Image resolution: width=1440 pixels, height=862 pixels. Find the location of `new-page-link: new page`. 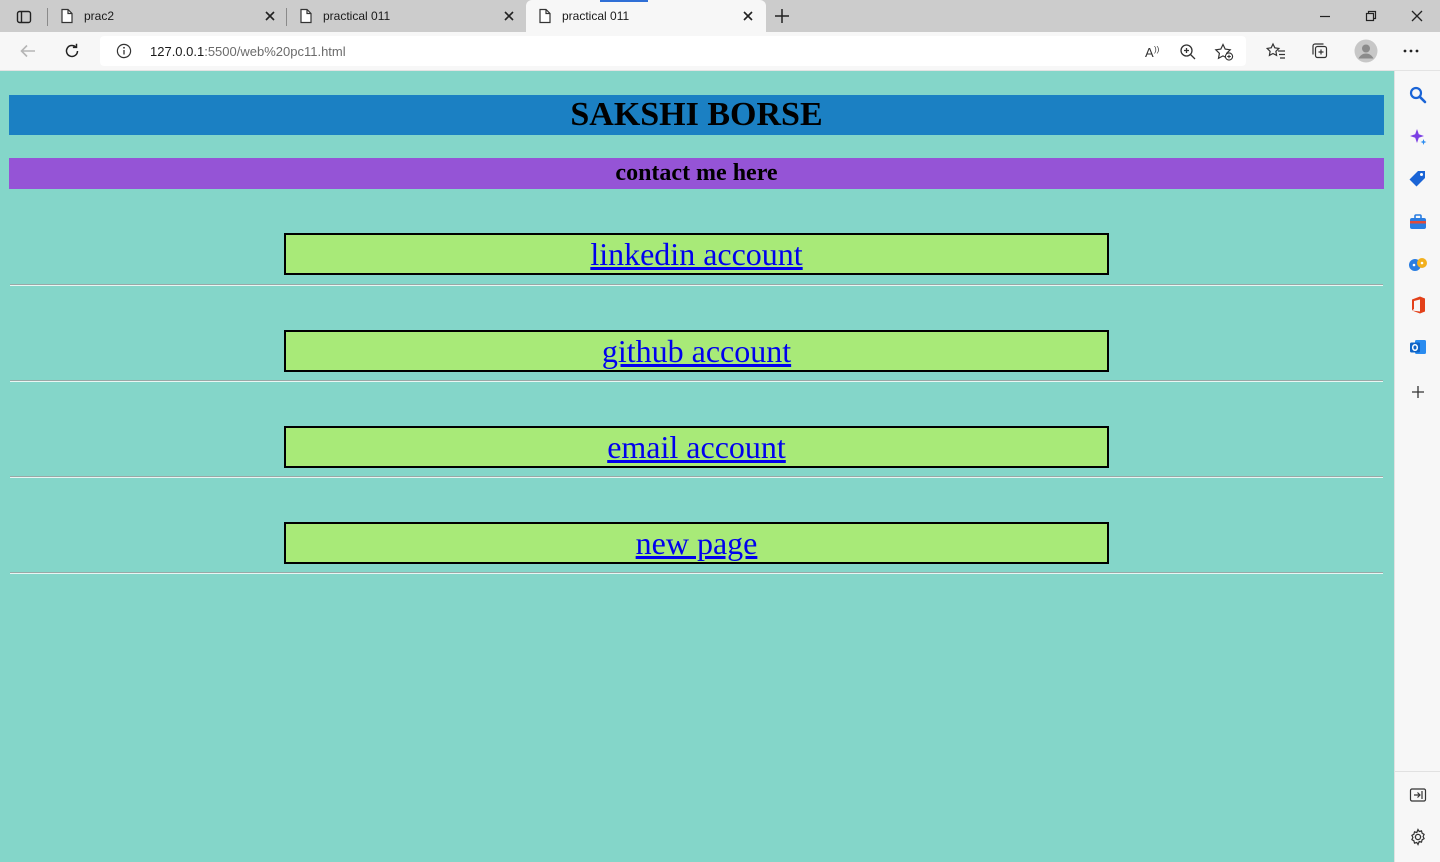

new-page-link: new page is located at coordinates (697, 543).